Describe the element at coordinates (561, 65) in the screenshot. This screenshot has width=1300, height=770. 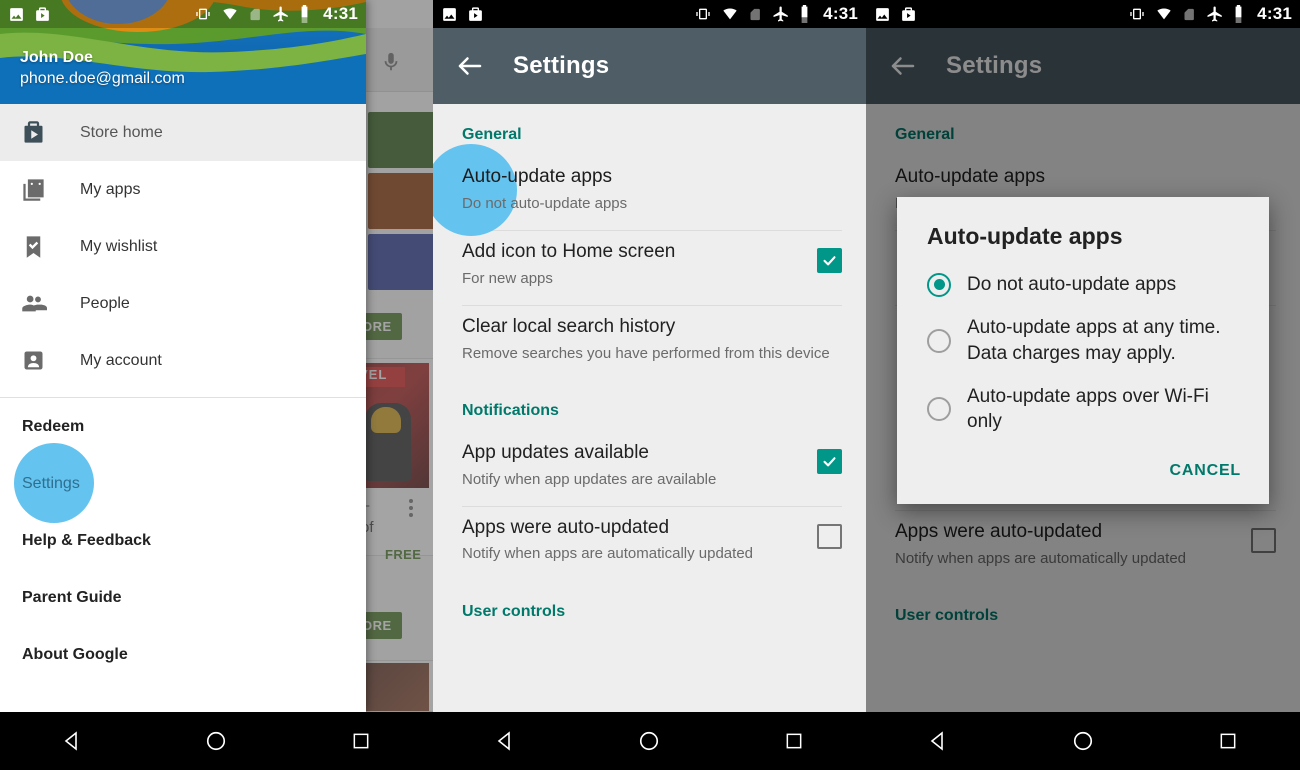
I see `page-title: Settings` at that location.